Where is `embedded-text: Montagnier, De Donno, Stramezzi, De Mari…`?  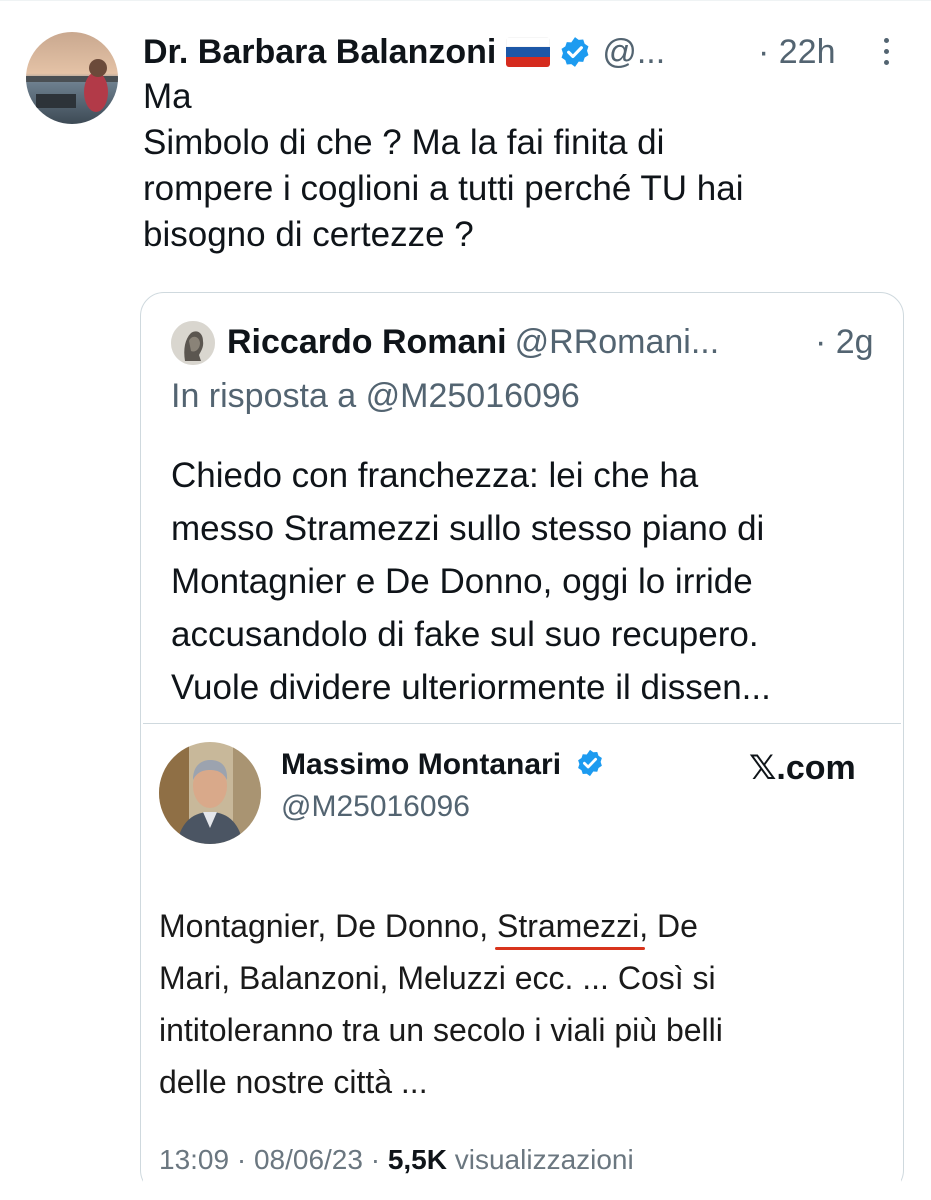
embedded-text: Montagnier, De Donno, Stramezzi, De Mari… is located at coordinates (524, 1004).